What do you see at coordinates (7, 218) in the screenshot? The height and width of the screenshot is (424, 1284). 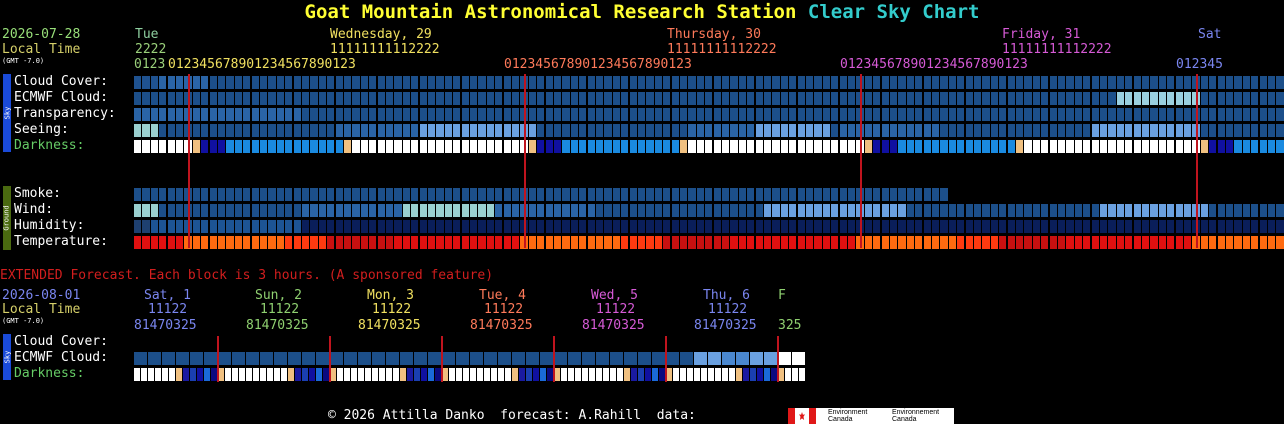 I see `ground-section-tab: Ground` at bounding box center [7, 218].